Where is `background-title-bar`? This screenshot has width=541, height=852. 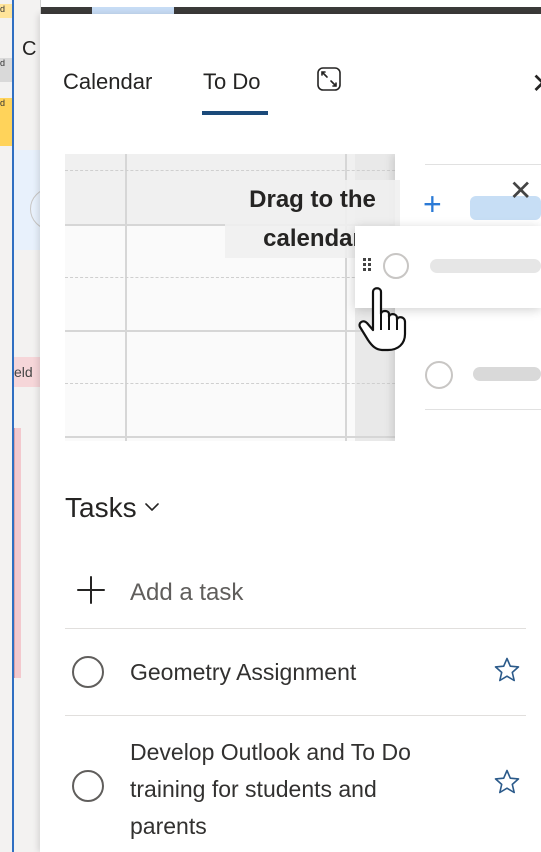 background-title-bar is located at coordinates (270, 7).